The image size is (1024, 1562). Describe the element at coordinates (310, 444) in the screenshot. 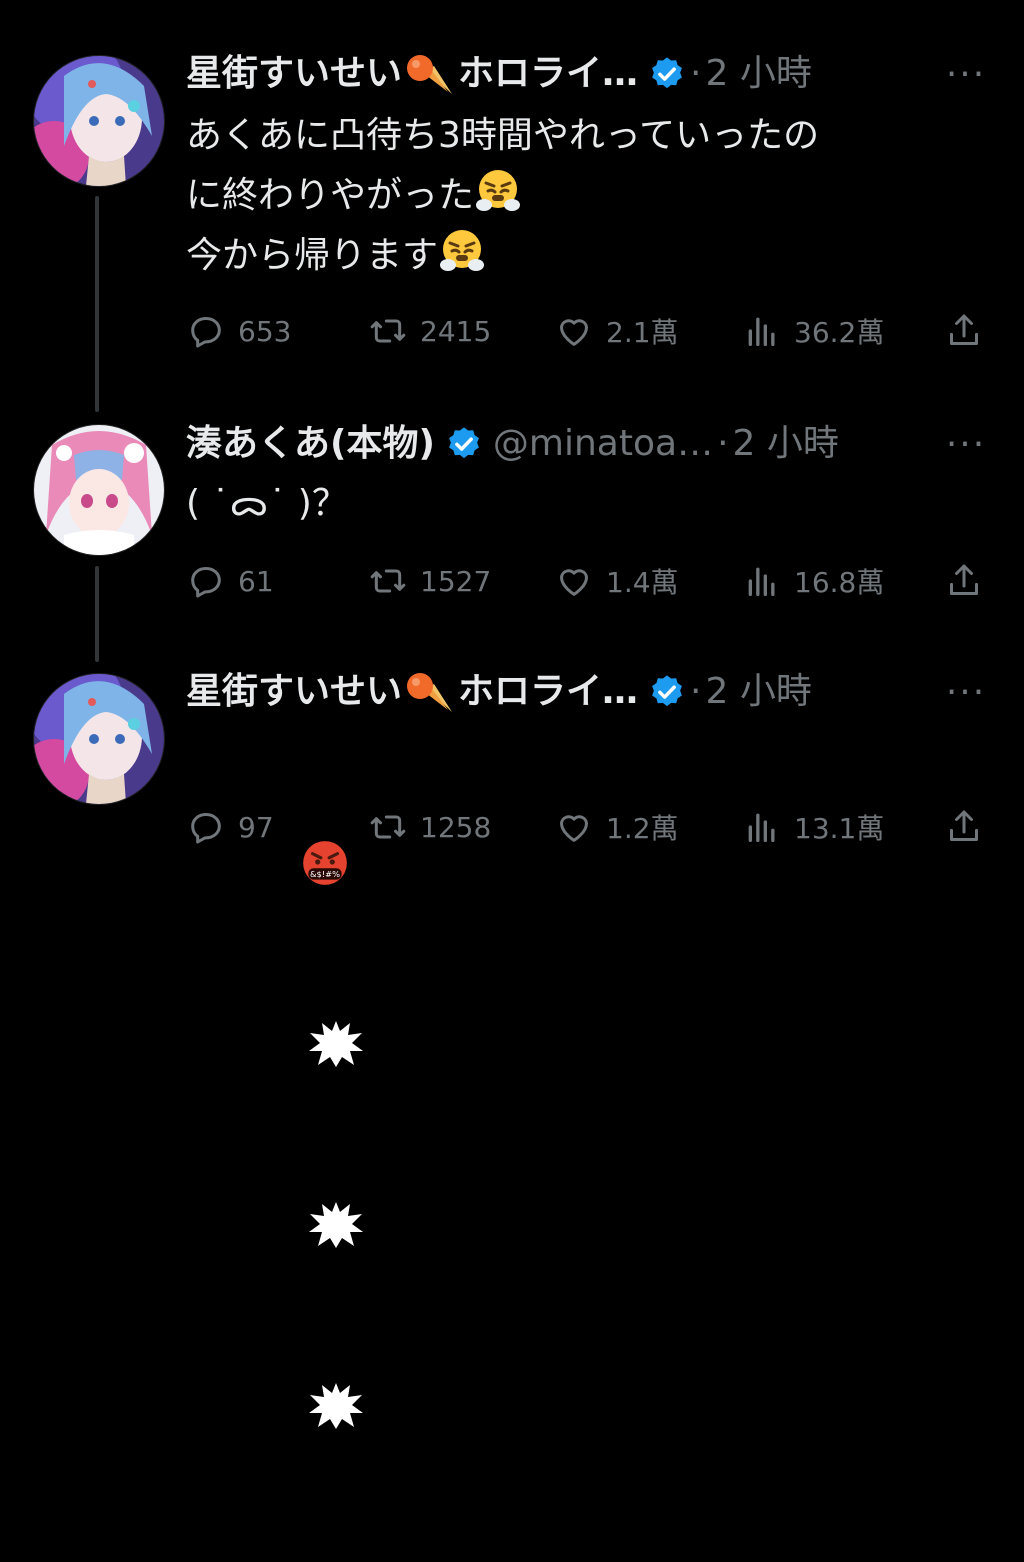

I see `display-name: 湊あくあ(本物)` at that location.